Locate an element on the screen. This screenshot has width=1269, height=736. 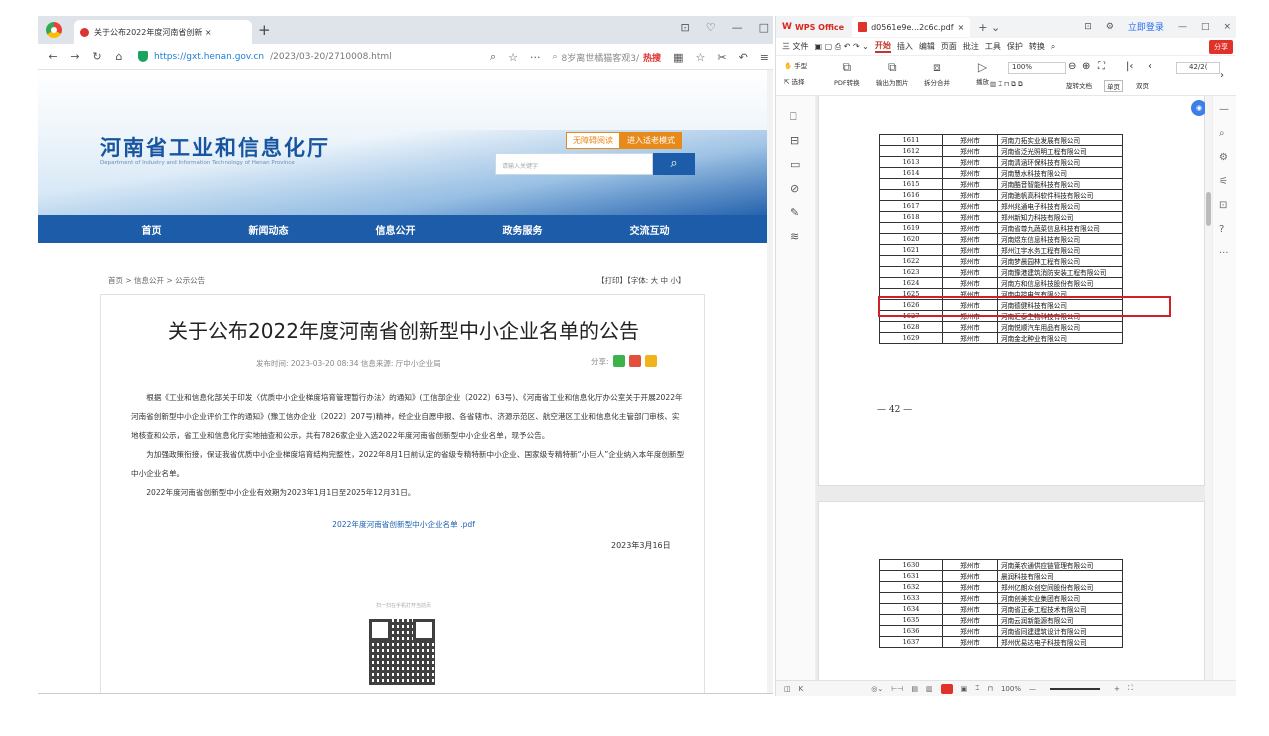
screenshot-icon: ⊡ is located at coordinates (1223, 205).